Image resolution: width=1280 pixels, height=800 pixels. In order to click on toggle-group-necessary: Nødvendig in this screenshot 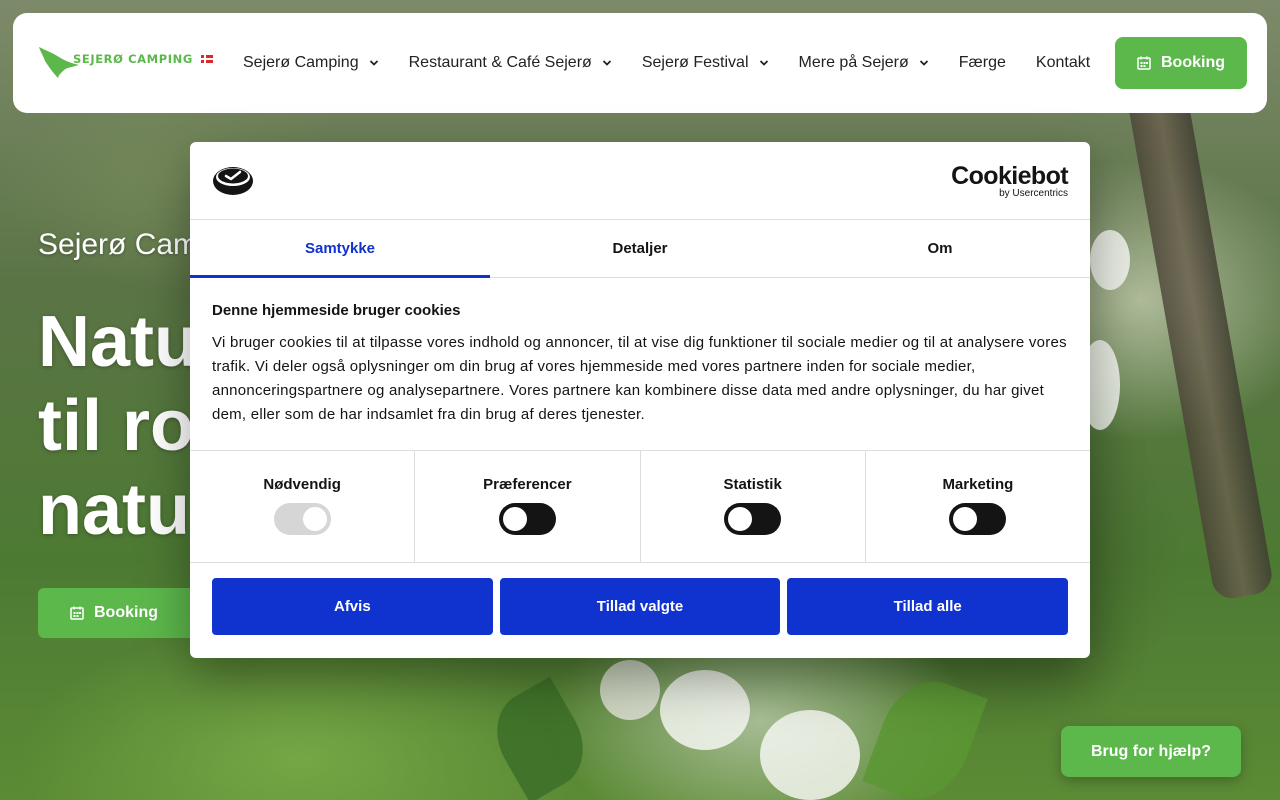, I will do `click(303, 506)`.